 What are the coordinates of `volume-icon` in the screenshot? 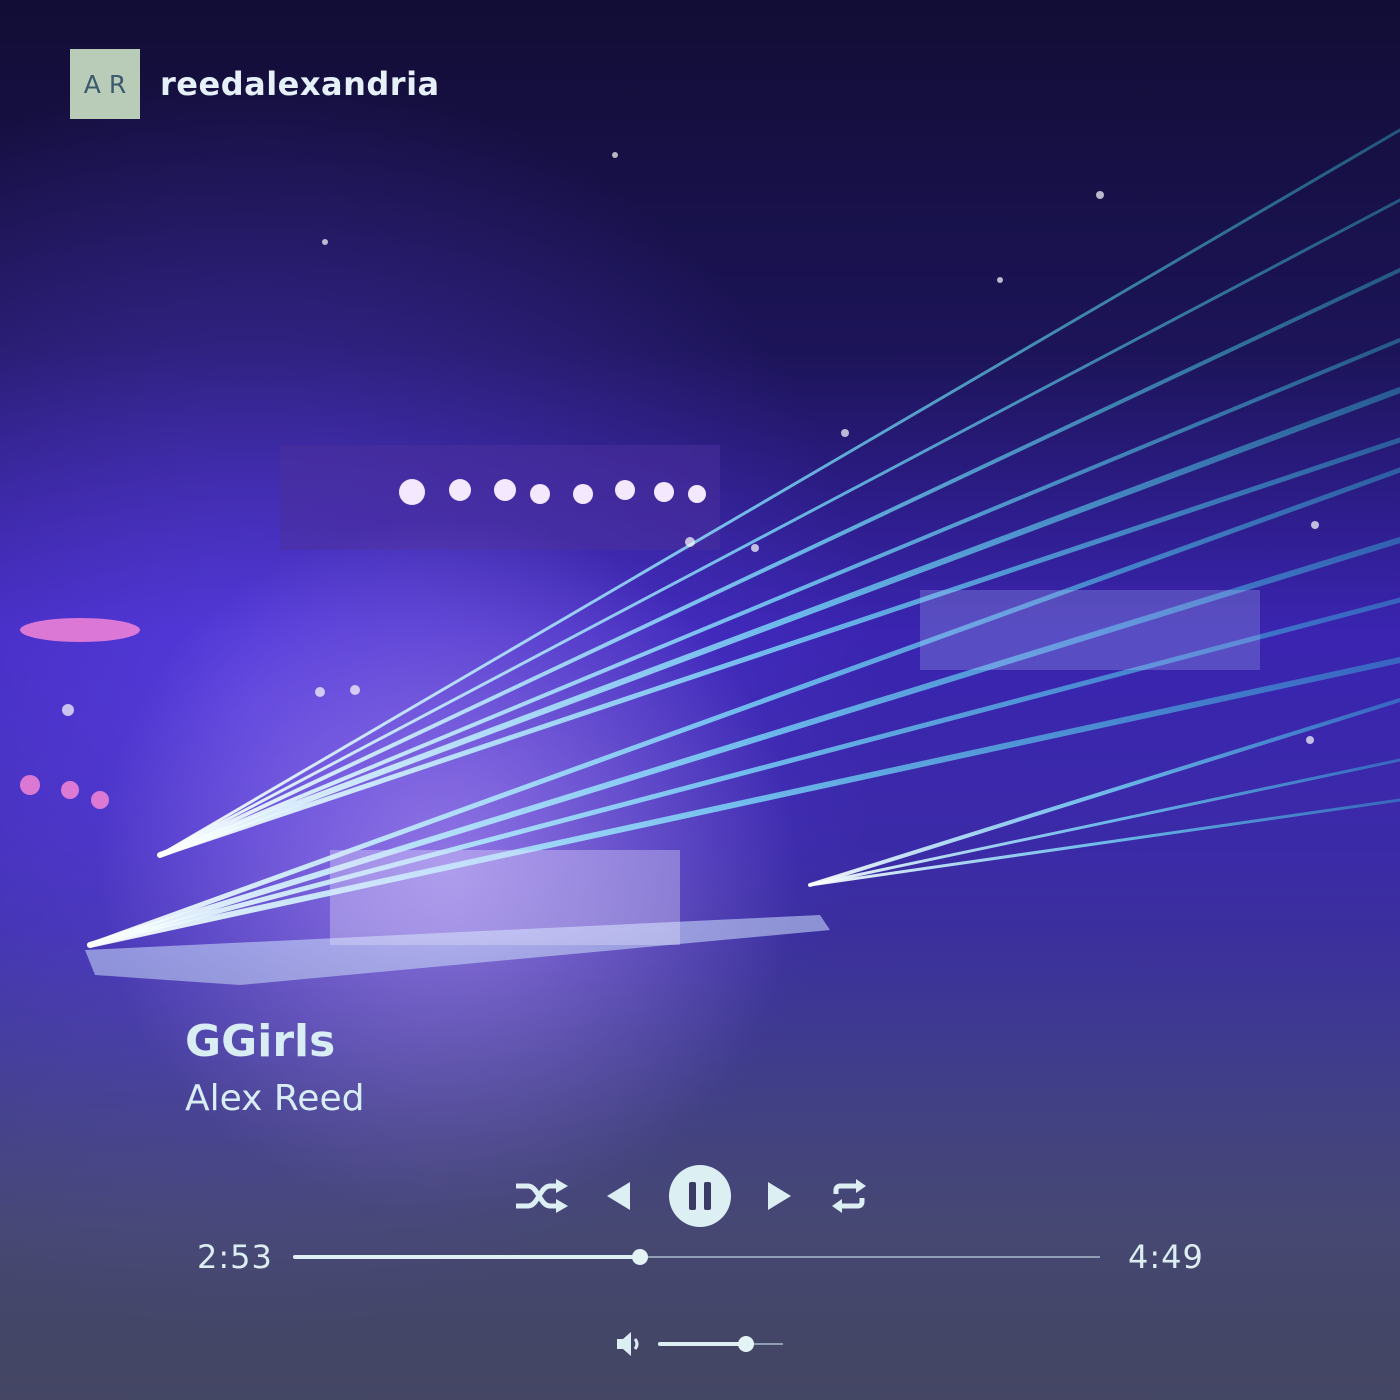 It's located at (630, 1344).